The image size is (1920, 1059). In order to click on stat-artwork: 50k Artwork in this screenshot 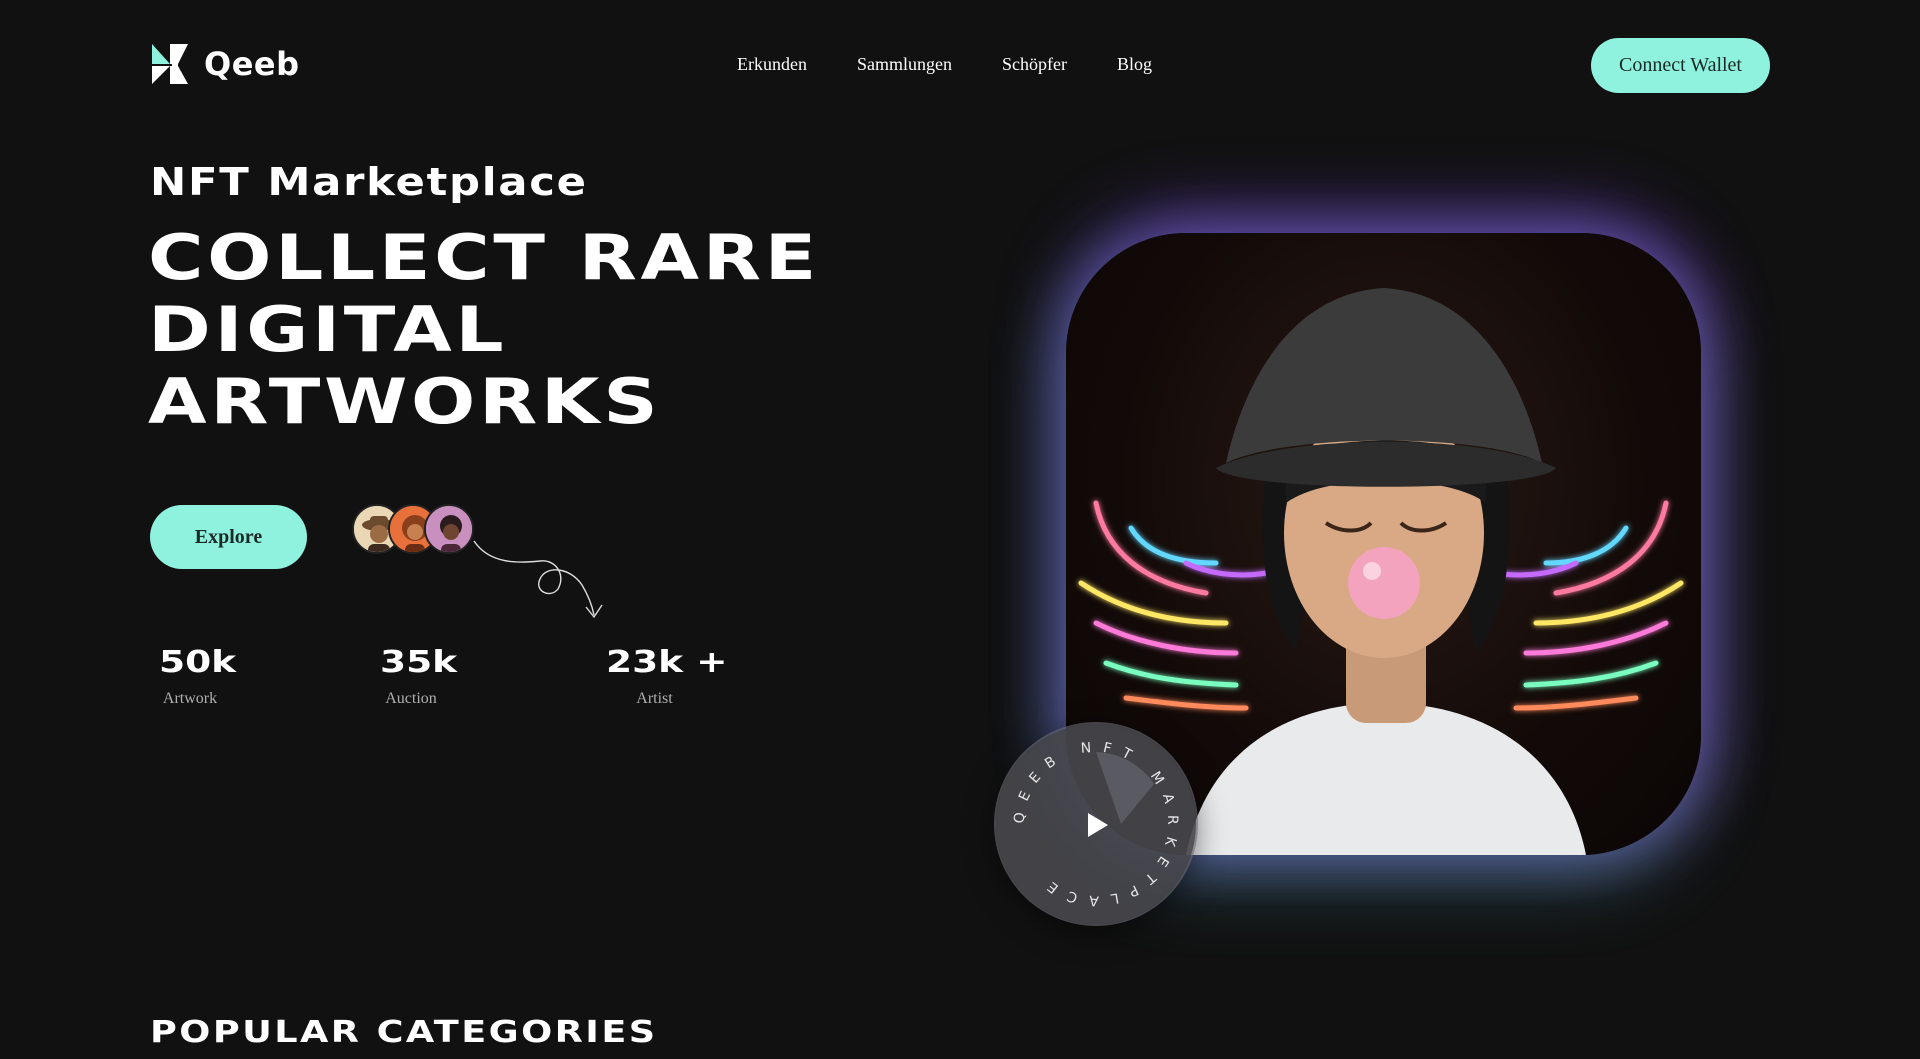, I will do `click(193, 676)`.